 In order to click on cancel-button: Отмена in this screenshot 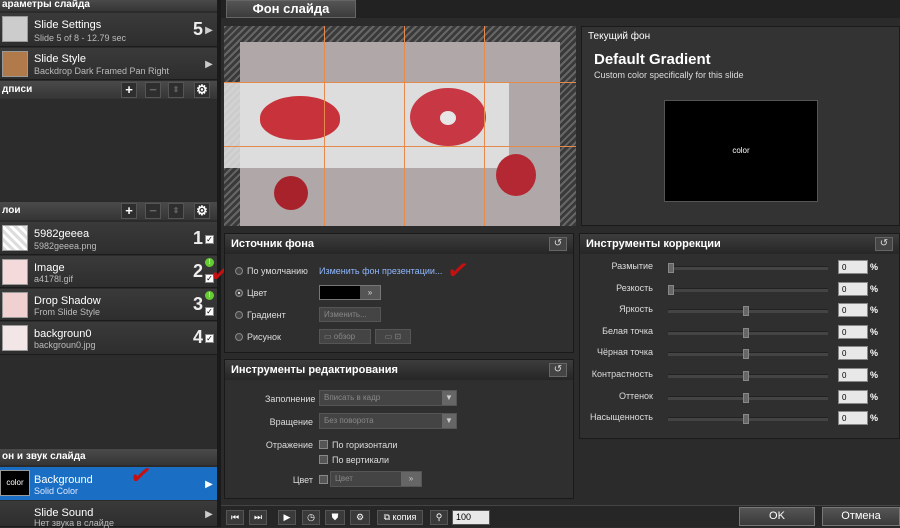, I will do `click(861, 516)`.